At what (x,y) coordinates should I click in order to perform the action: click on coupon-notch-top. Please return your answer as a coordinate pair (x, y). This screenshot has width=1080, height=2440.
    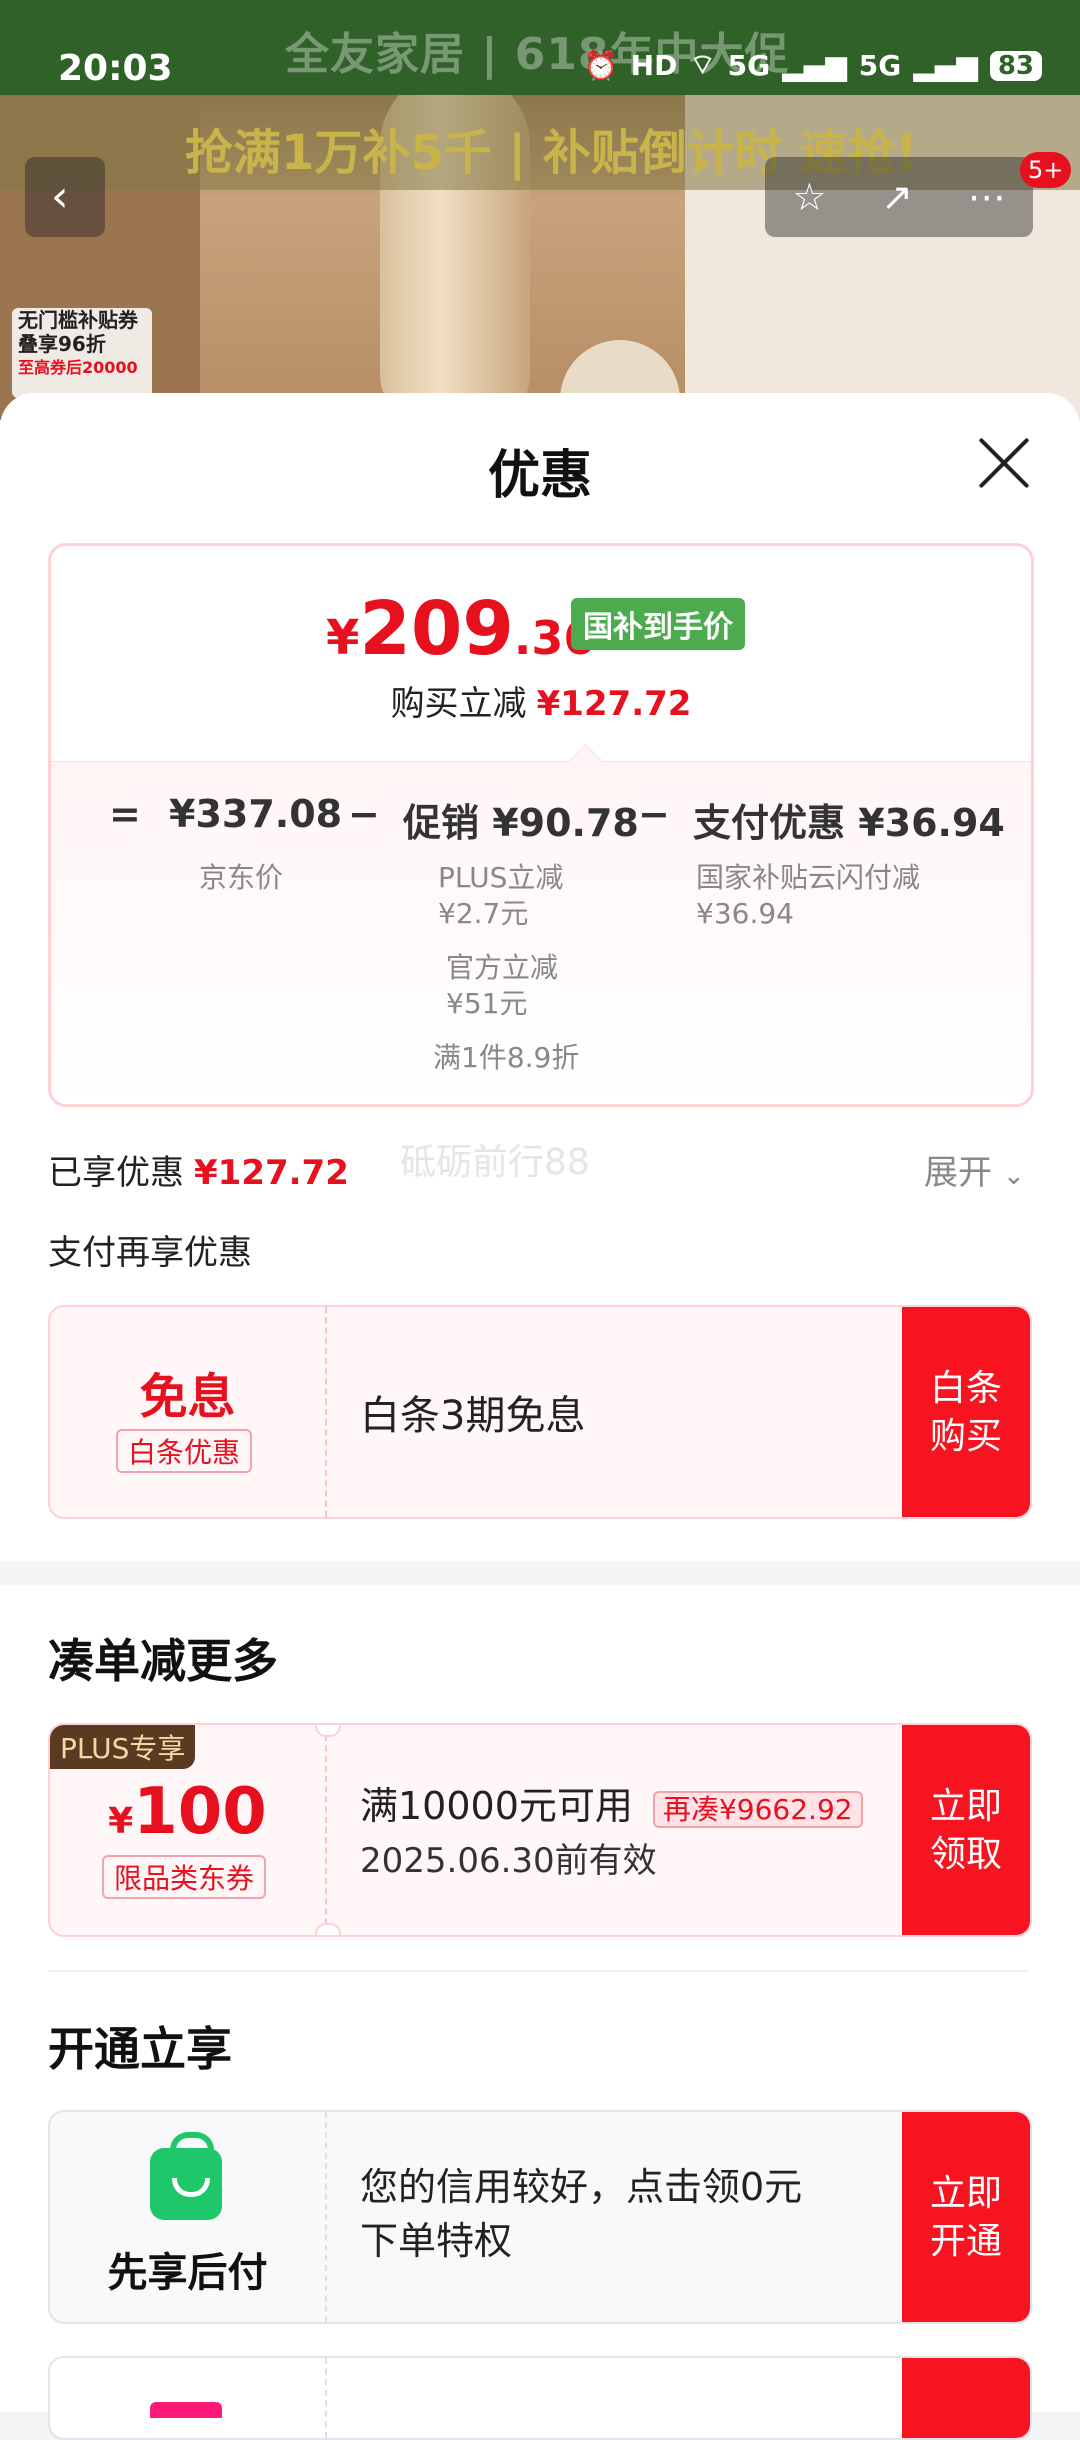
    Looking at the image, I should click on (328, 1731).